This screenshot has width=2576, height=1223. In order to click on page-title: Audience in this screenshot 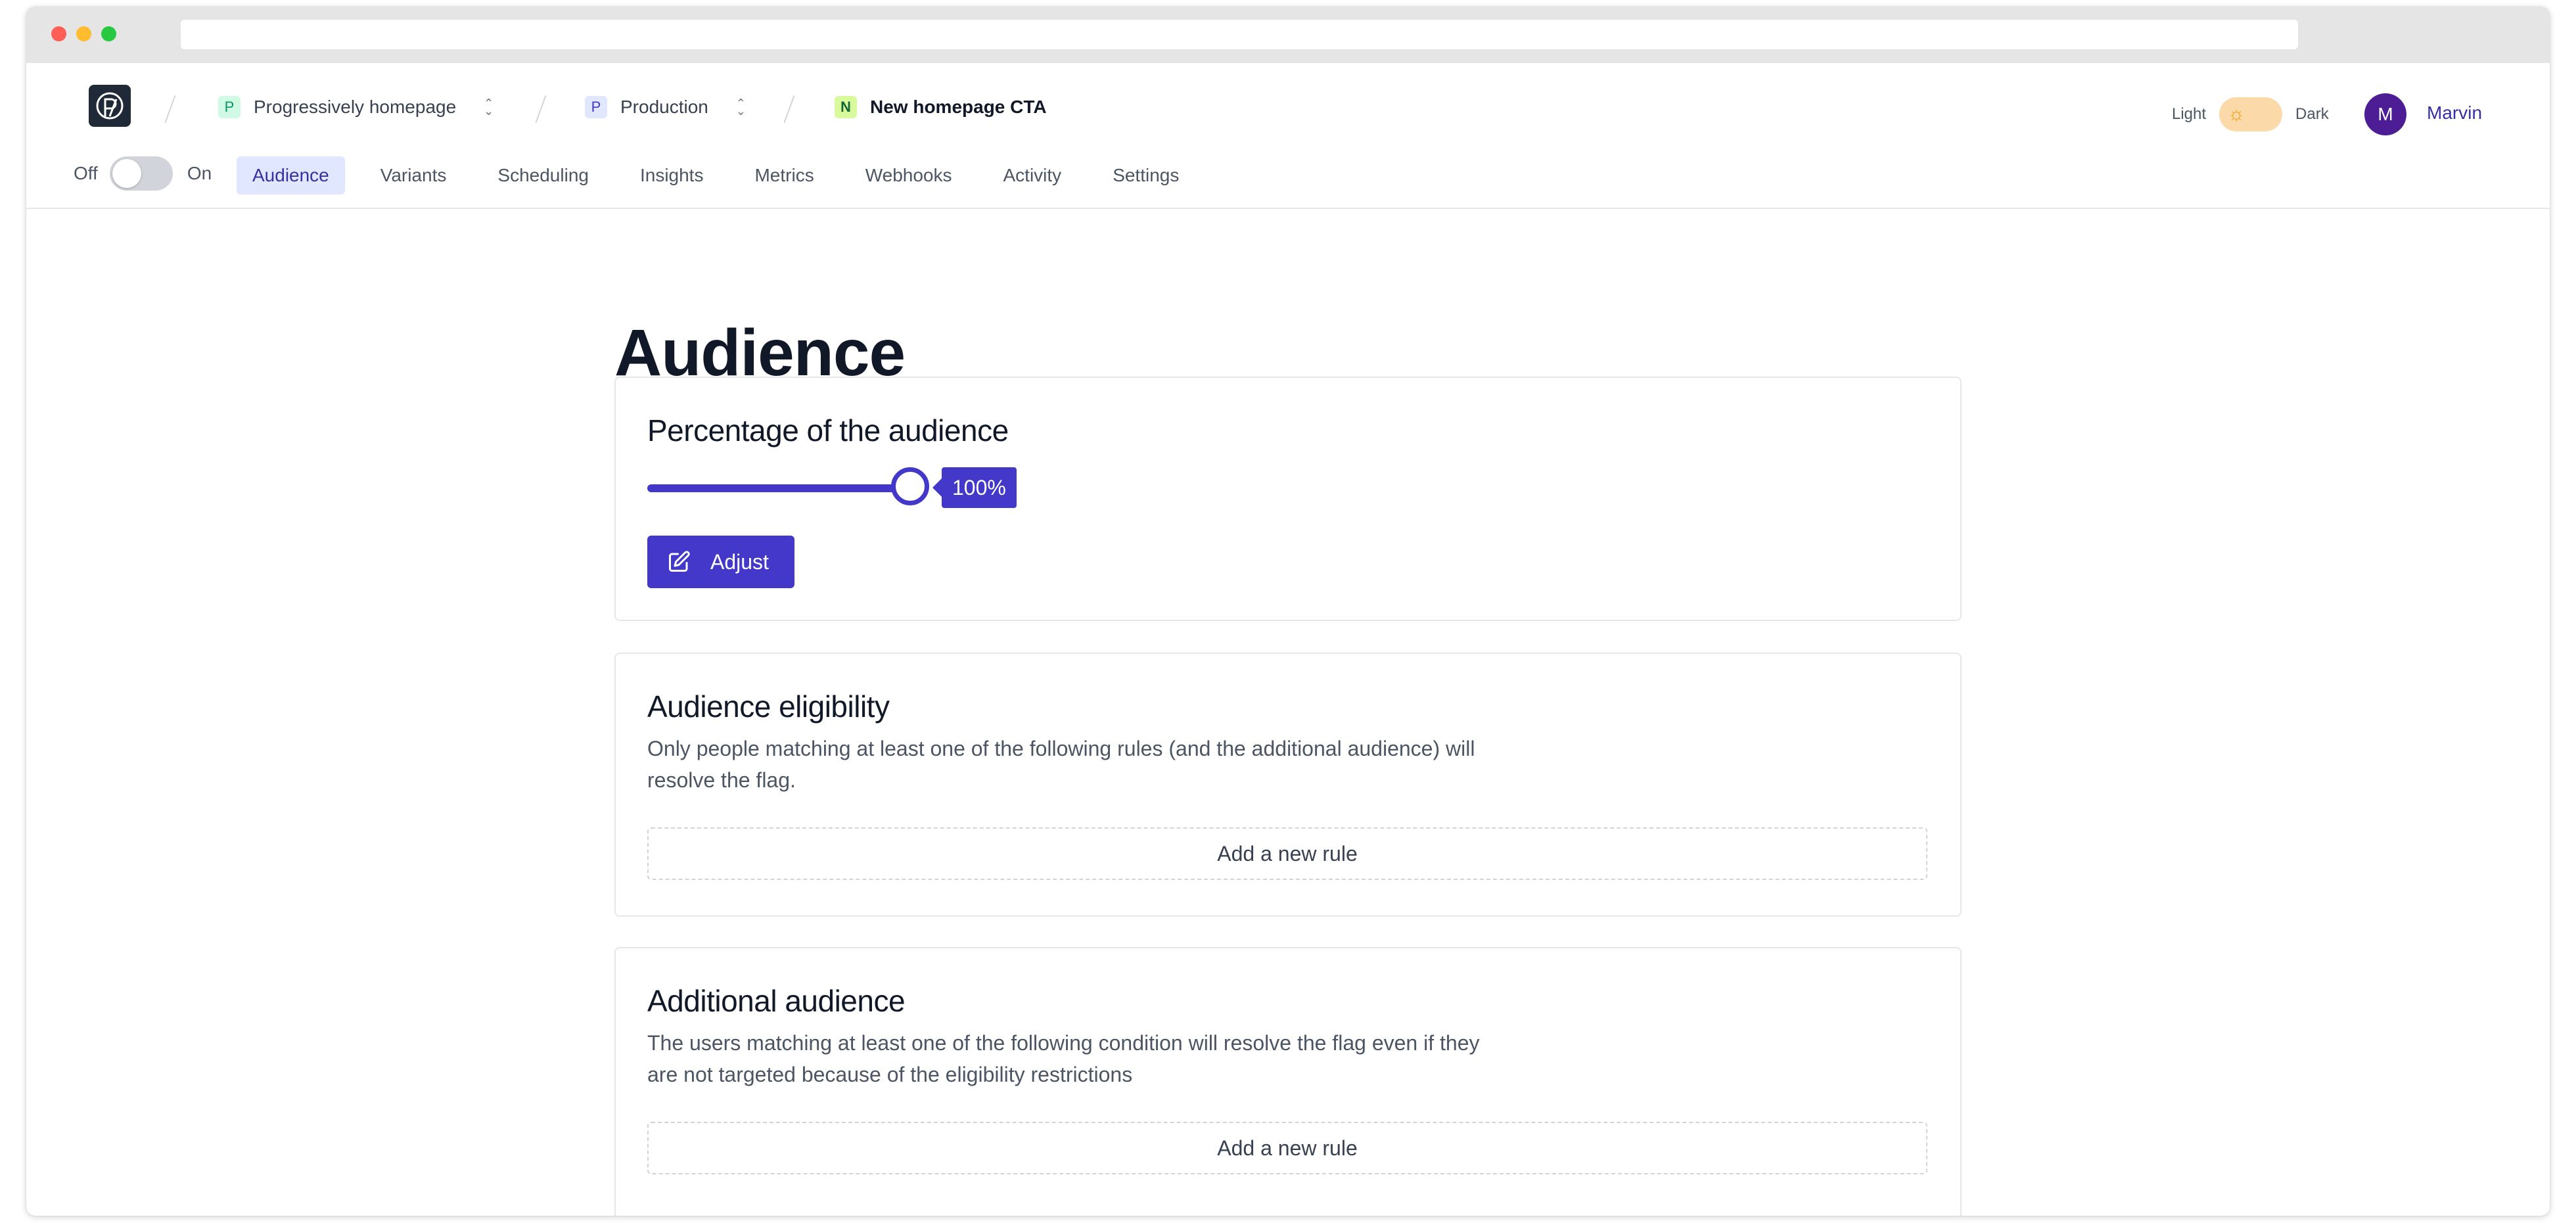, I will do `click(760, 353)`.